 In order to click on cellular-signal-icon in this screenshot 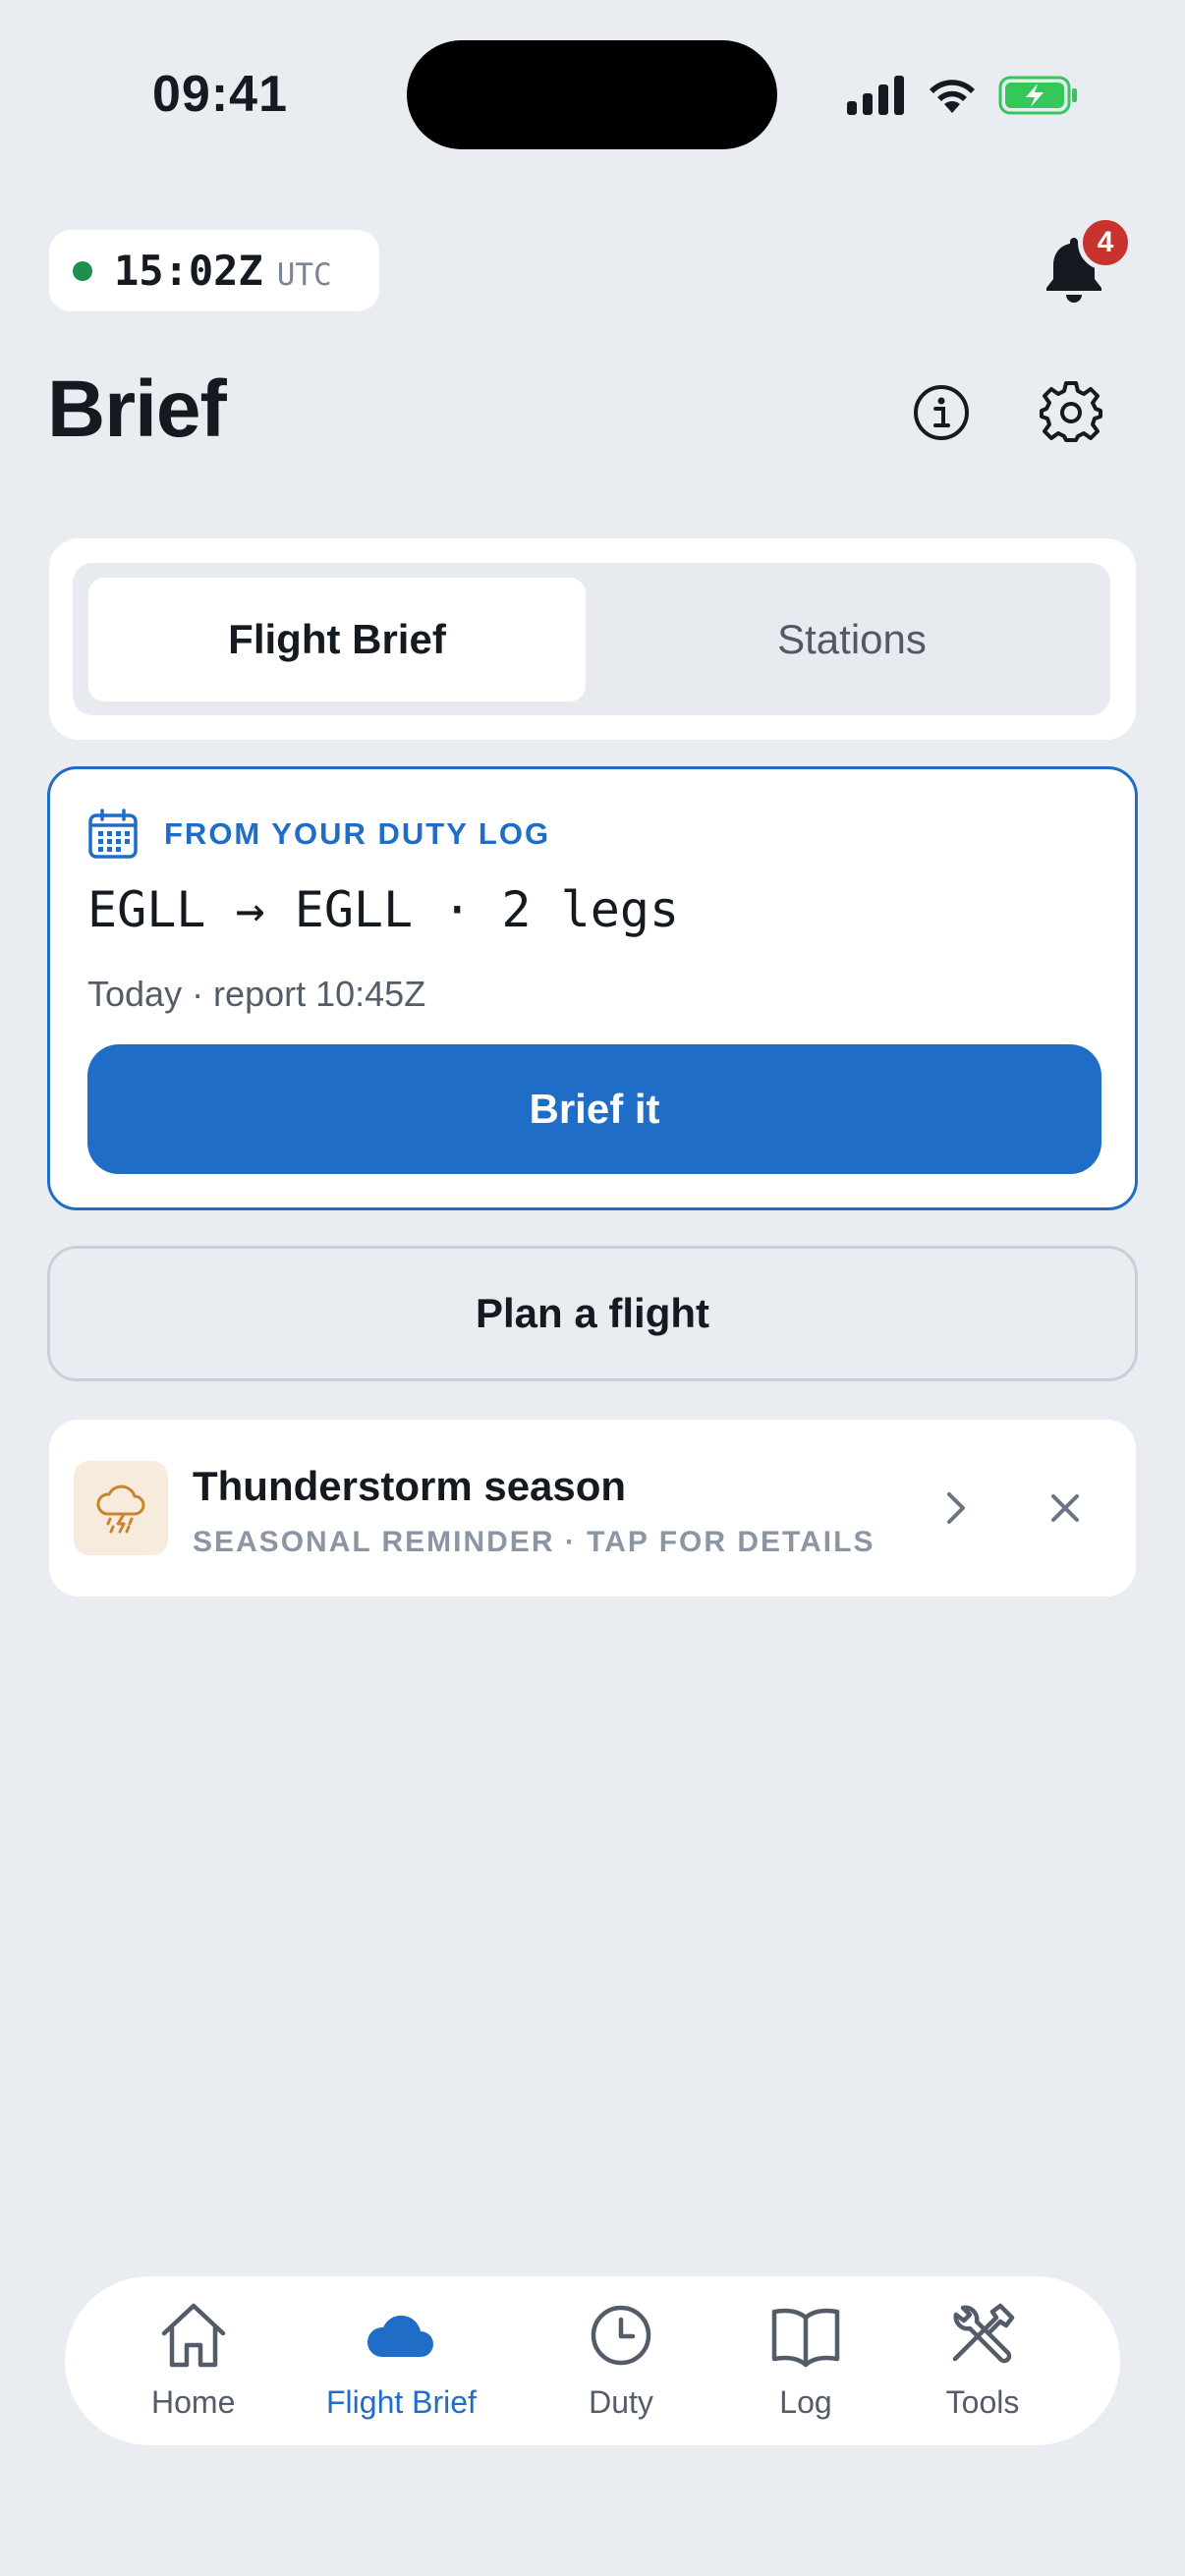, I will do `click(876, 95)`.